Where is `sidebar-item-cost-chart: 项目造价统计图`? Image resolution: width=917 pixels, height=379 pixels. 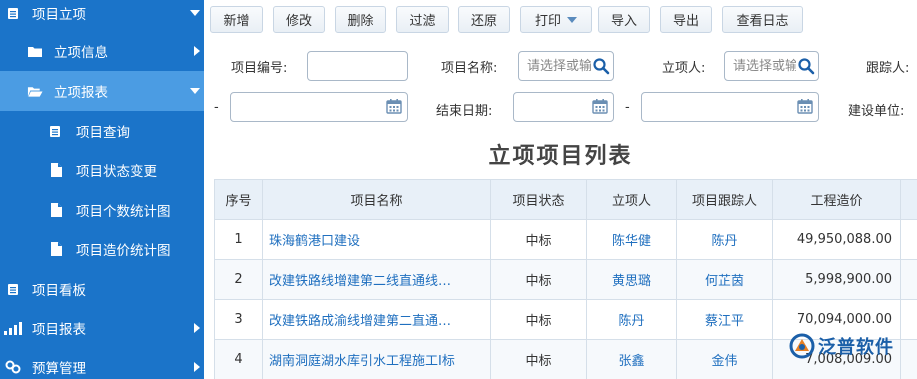
sidebar-item-cost-chart: 项目造价统计图 is located at coordinates (102, 249).